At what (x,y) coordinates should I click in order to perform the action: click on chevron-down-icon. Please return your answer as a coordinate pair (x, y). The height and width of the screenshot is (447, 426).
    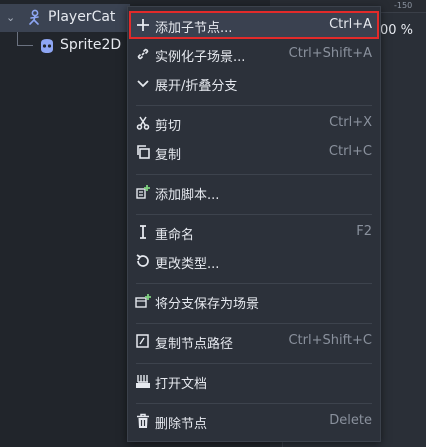
    Looking at the image, I should click on (143, 84).